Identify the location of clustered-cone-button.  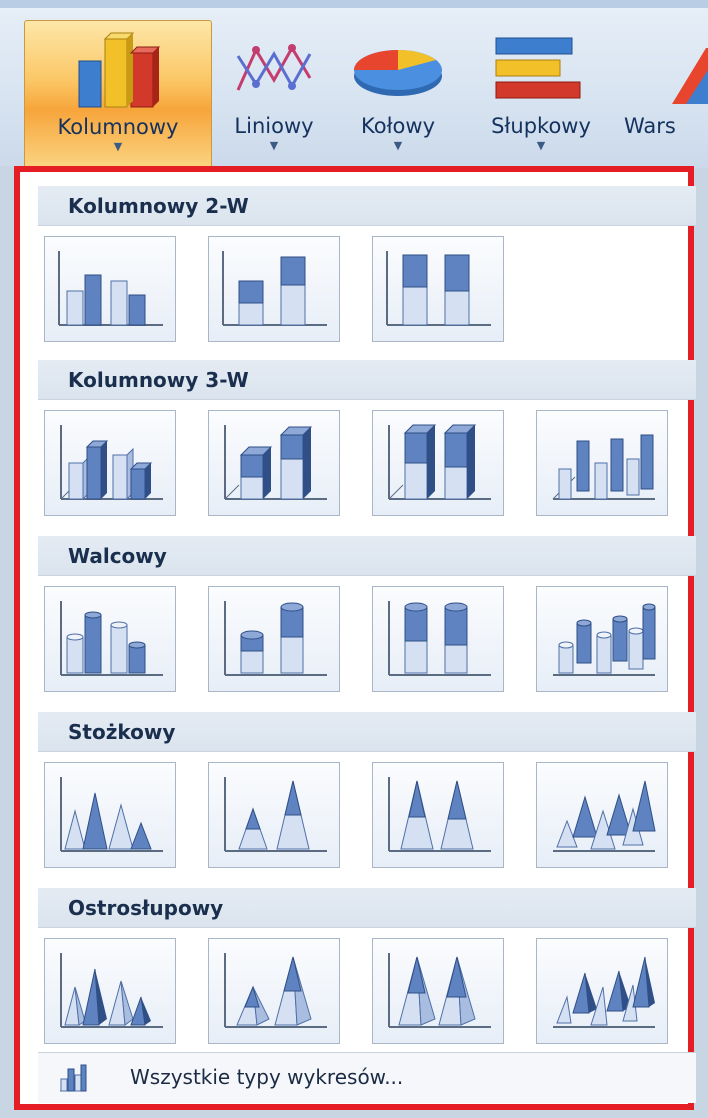
(110, 815).